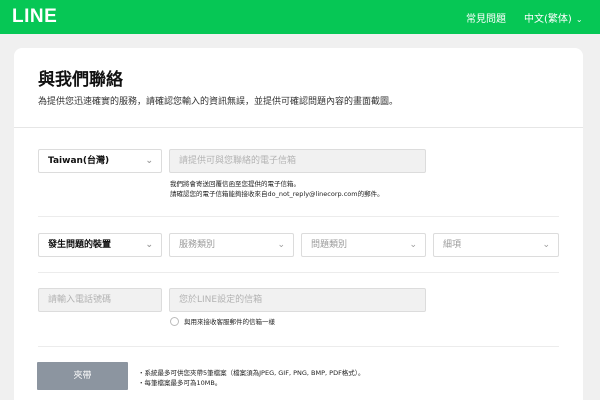 The height and width of the screenshot is (400, 600). What do you see at coordinates (486, 17) in the screenshot?
I see `faq-link: 常見問題` at bounding box center [486, 17].